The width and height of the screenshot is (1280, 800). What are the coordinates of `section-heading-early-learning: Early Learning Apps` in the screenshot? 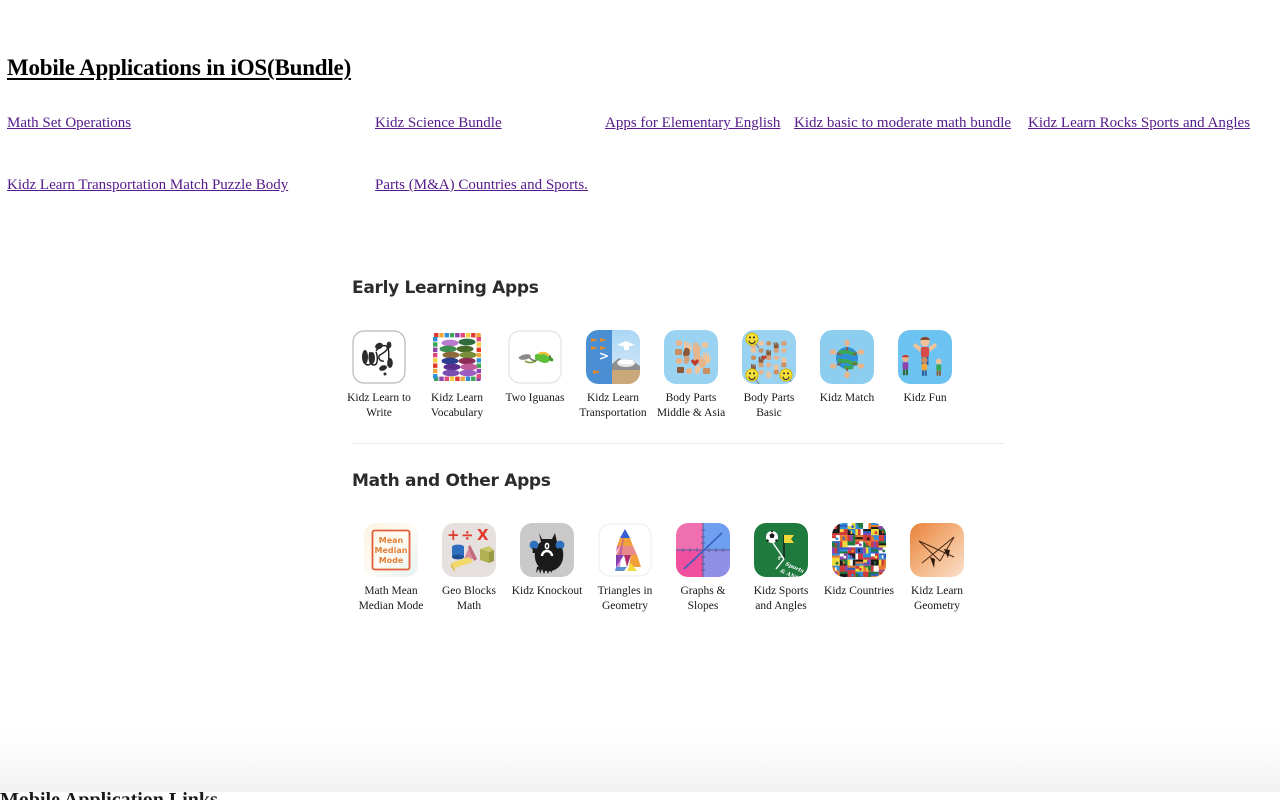 It's located at (445, 288).